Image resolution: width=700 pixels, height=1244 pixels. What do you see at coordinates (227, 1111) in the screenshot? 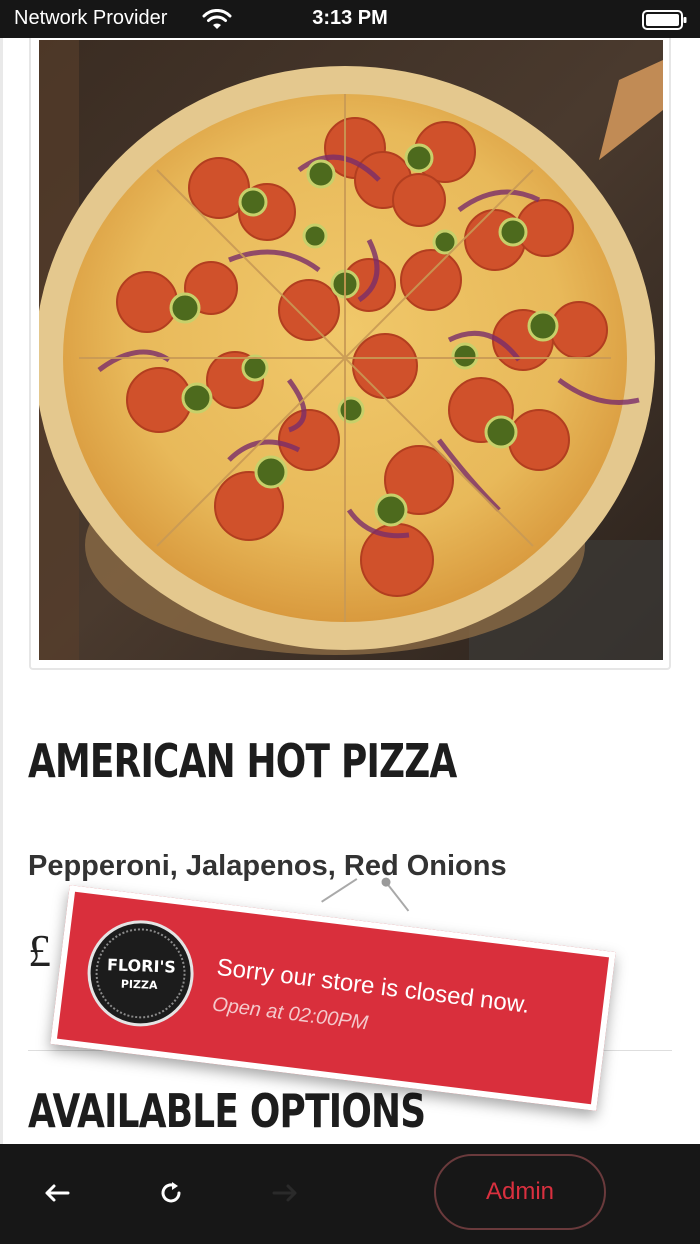
I see `available-options-heading: AVAILABLE OPTIONS` at bounding box center [227, 1111].